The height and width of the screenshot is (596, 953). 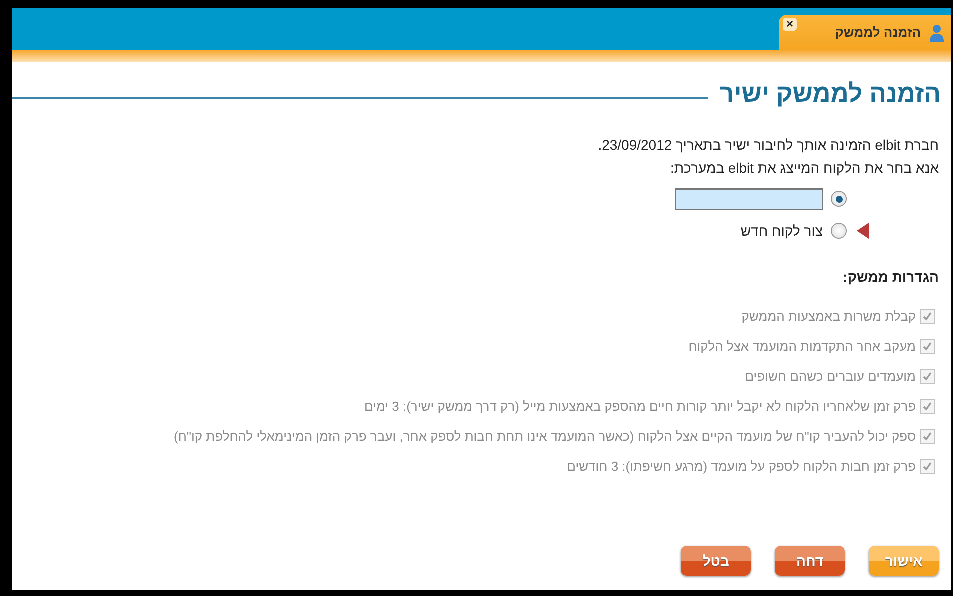 What do you see at coordinates (937, 33) in the screenshot?
I see `user-icon` at bounding box center [937, 33].